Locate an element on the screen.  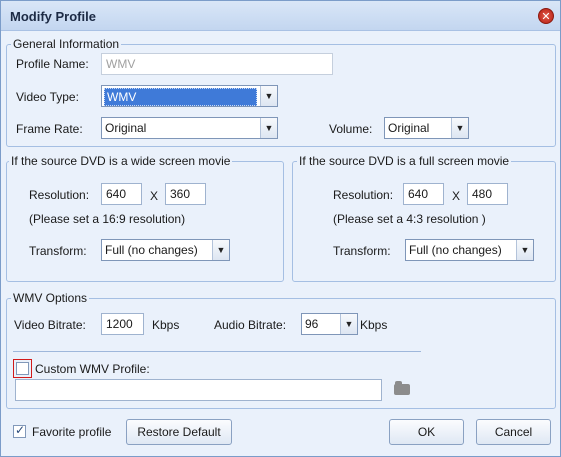
ok-label: OK is located at coordinates (426, 432).